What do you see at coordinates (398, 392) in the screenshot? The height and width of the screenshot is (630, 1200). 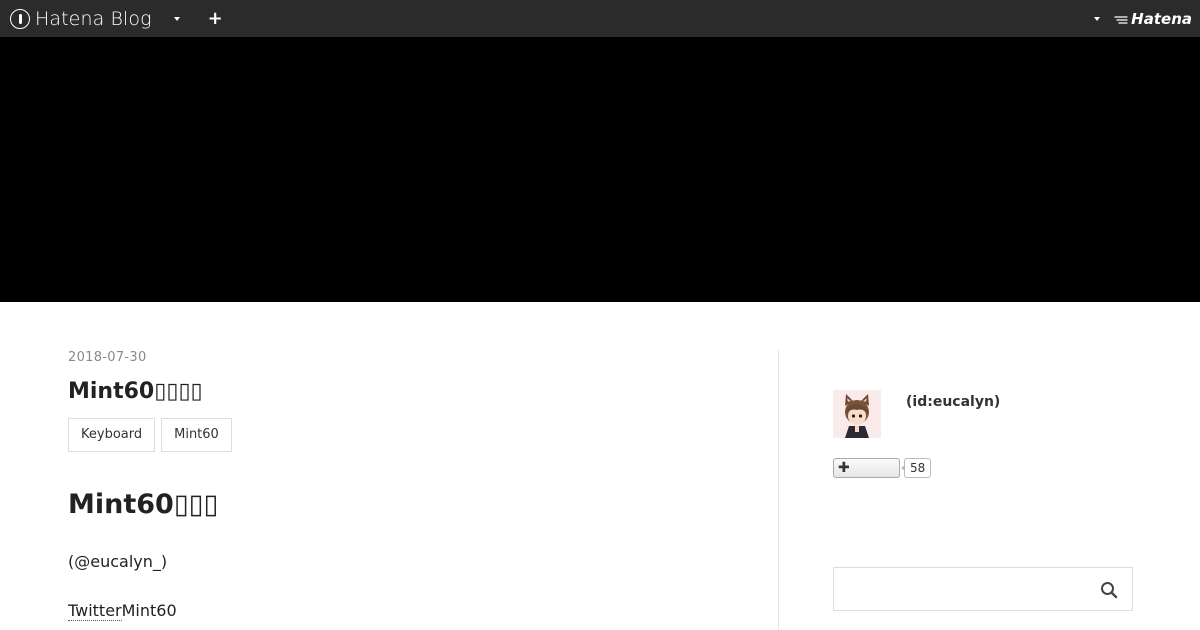 I see `entry-title: Mint60▯▯▯▯` at bounding box center [398, 392].